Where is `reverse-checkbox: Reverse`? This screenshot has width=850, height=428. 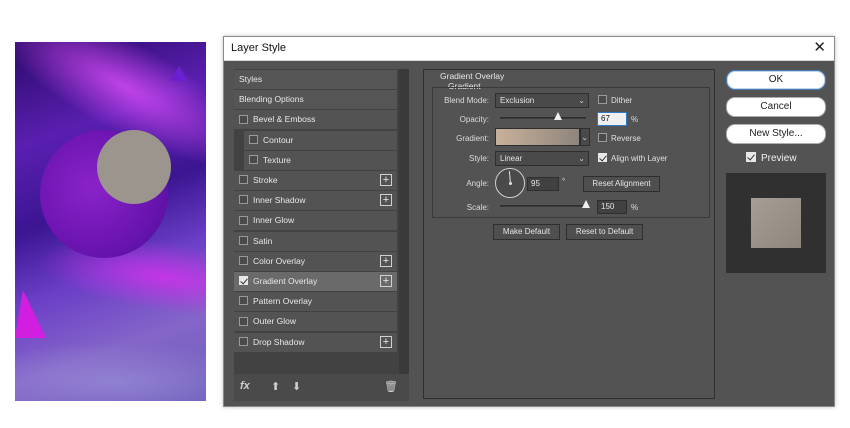
reverse-checkbox: Reverse is located at coordinates (619, 138).